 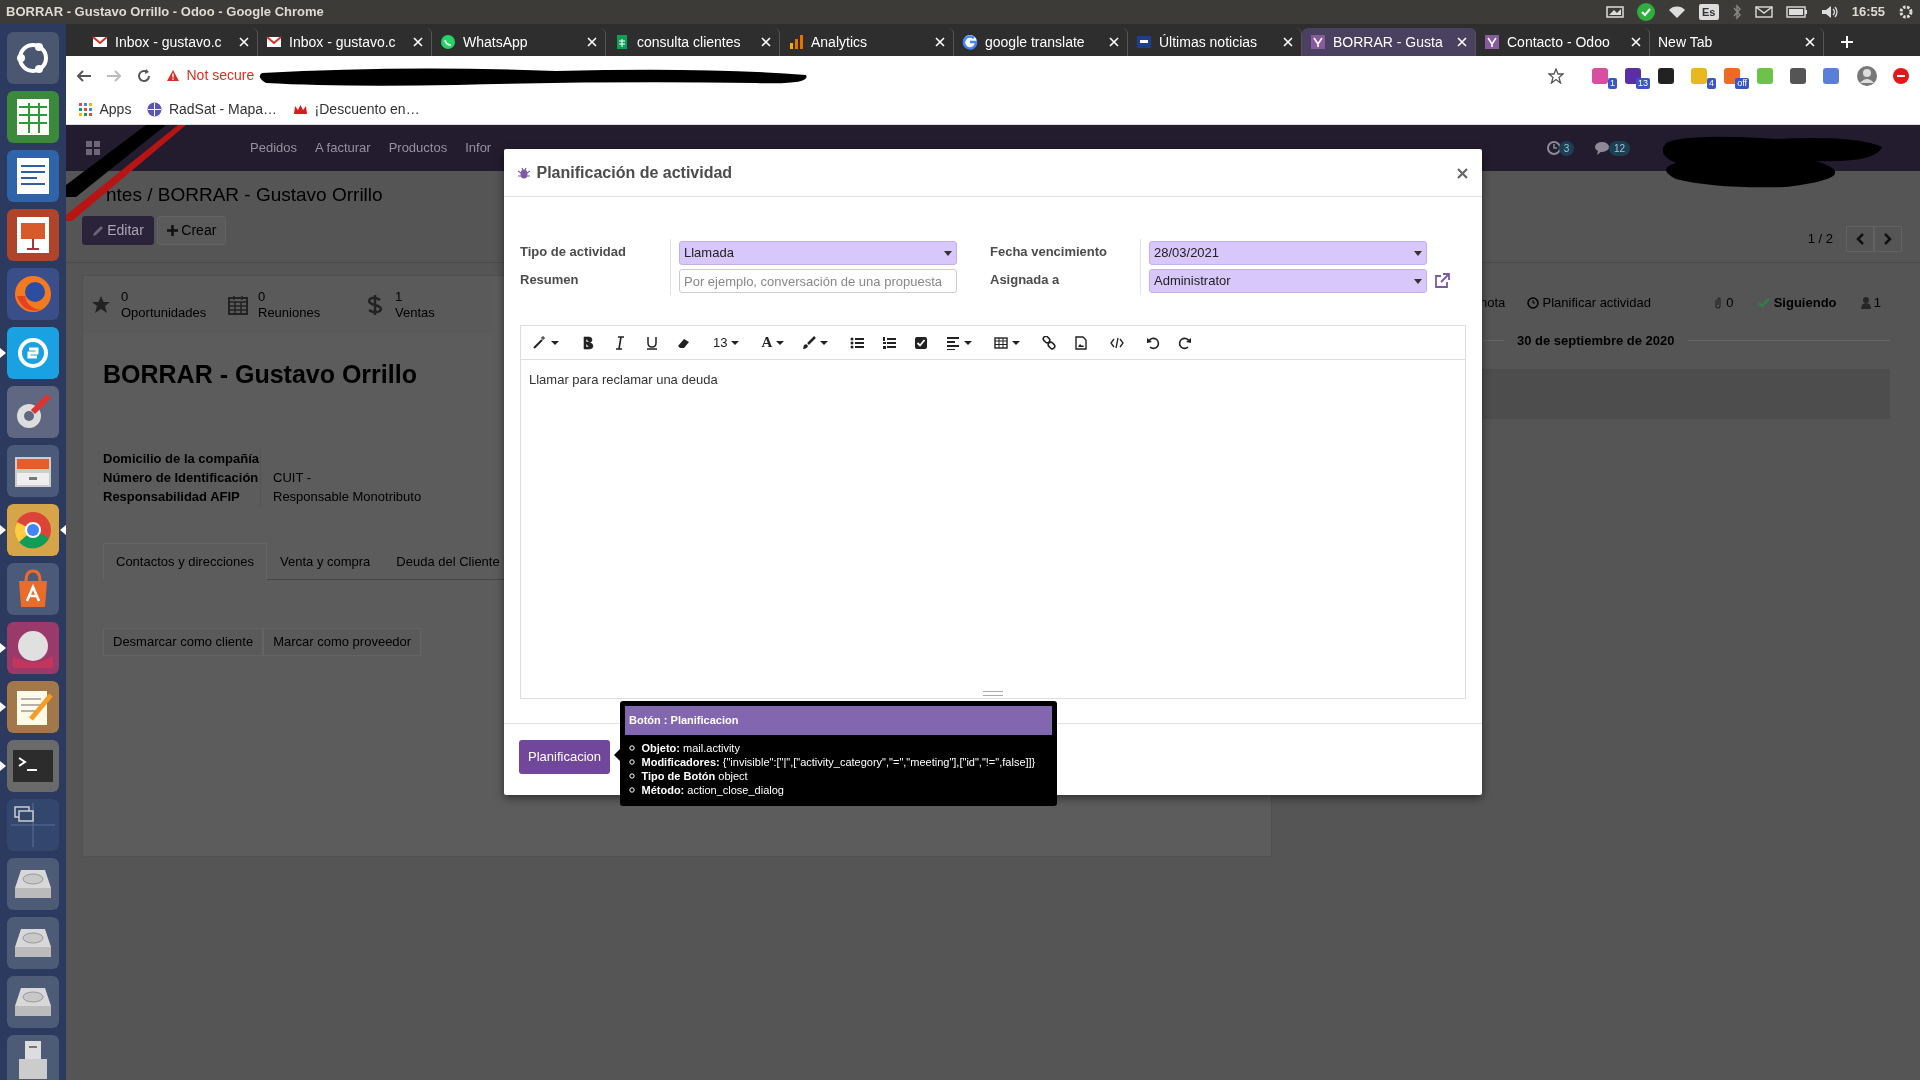 I want to click on security-warning: Not secure, so click(x=220, y=75).